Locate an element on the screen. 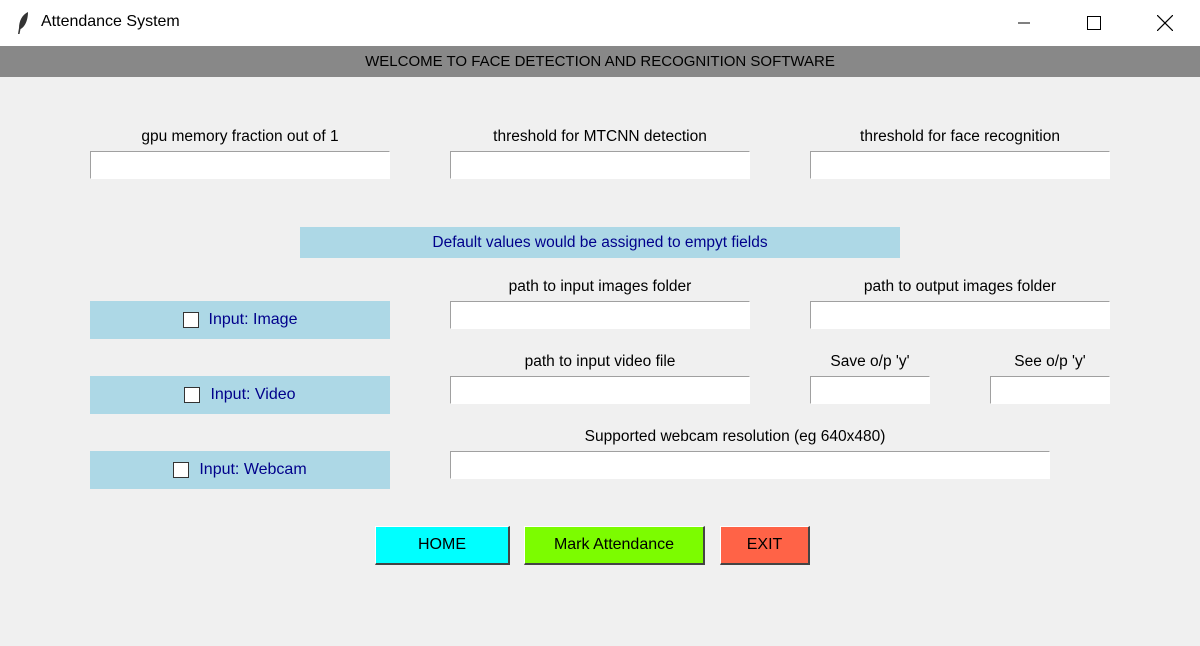 Image resolution: width=1200 pixels, height=646 pixels. input-webcam-checkbox: Input: Webcam is located at coordinates (240, 470).